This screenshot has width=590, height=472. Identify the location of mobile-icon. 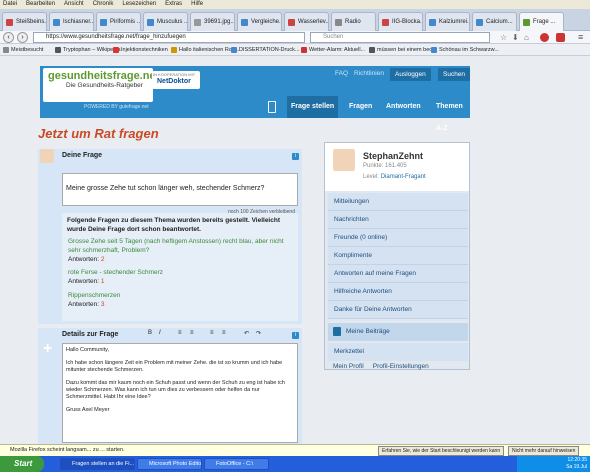
(272, 107).